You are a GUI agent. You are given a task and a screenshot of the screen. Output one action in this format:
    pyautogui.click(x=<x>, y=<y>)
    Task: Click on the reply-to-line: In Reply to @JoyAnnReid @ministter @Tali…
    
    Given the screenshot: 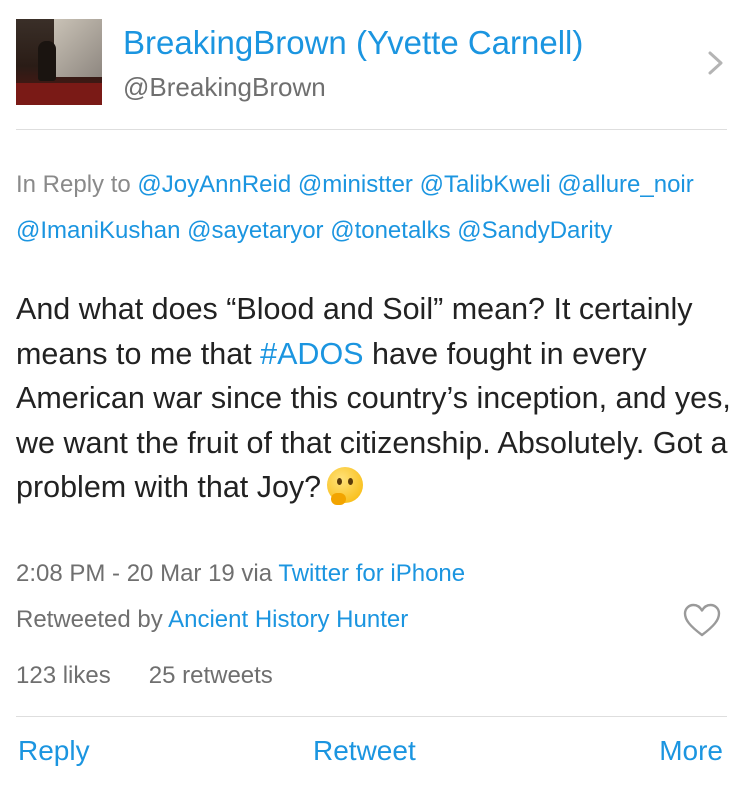 What is the action you would take?
    pyautogui.click(x=372, y=208)
    